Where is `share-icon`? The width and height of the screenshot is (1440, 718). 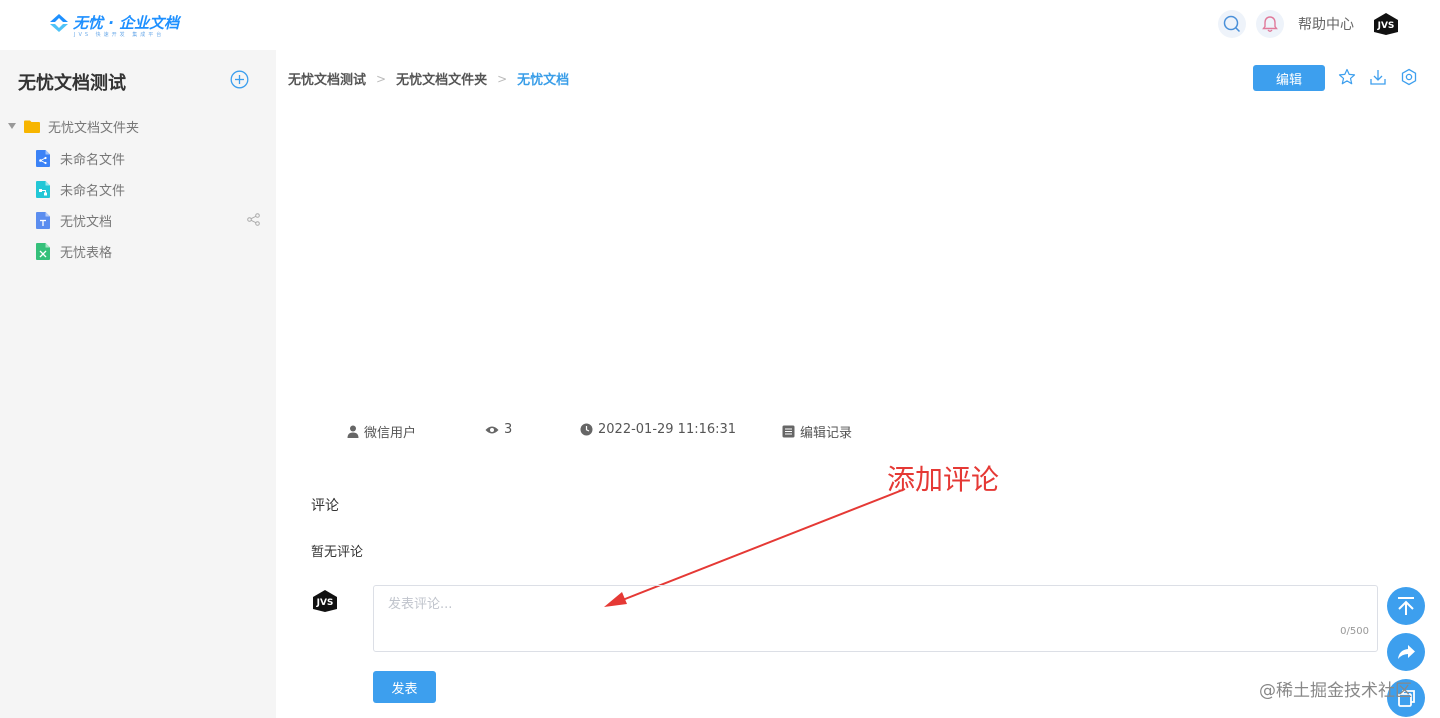
share-icon is located at coordinates (253, 219).